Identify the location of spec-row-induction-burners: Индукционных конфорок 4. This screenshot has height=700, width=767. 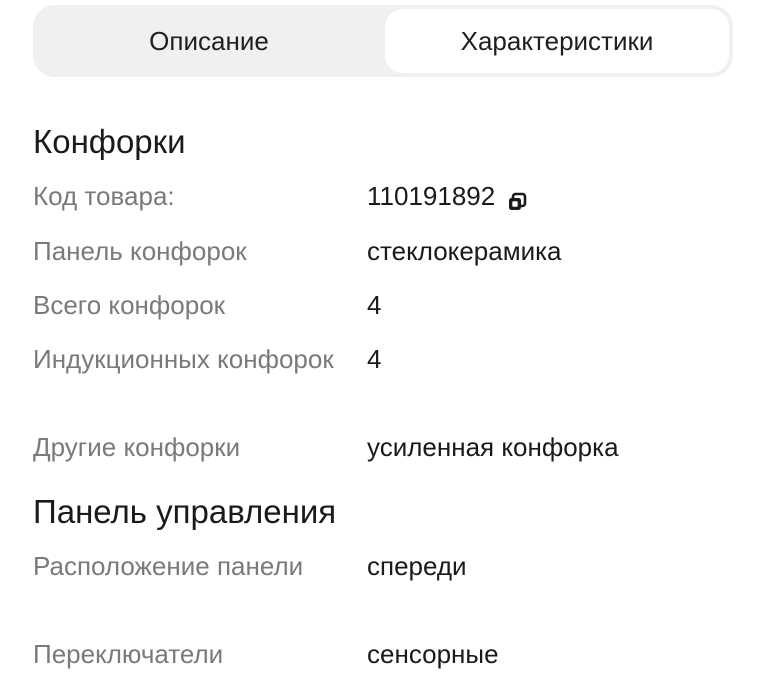
(383, 359).